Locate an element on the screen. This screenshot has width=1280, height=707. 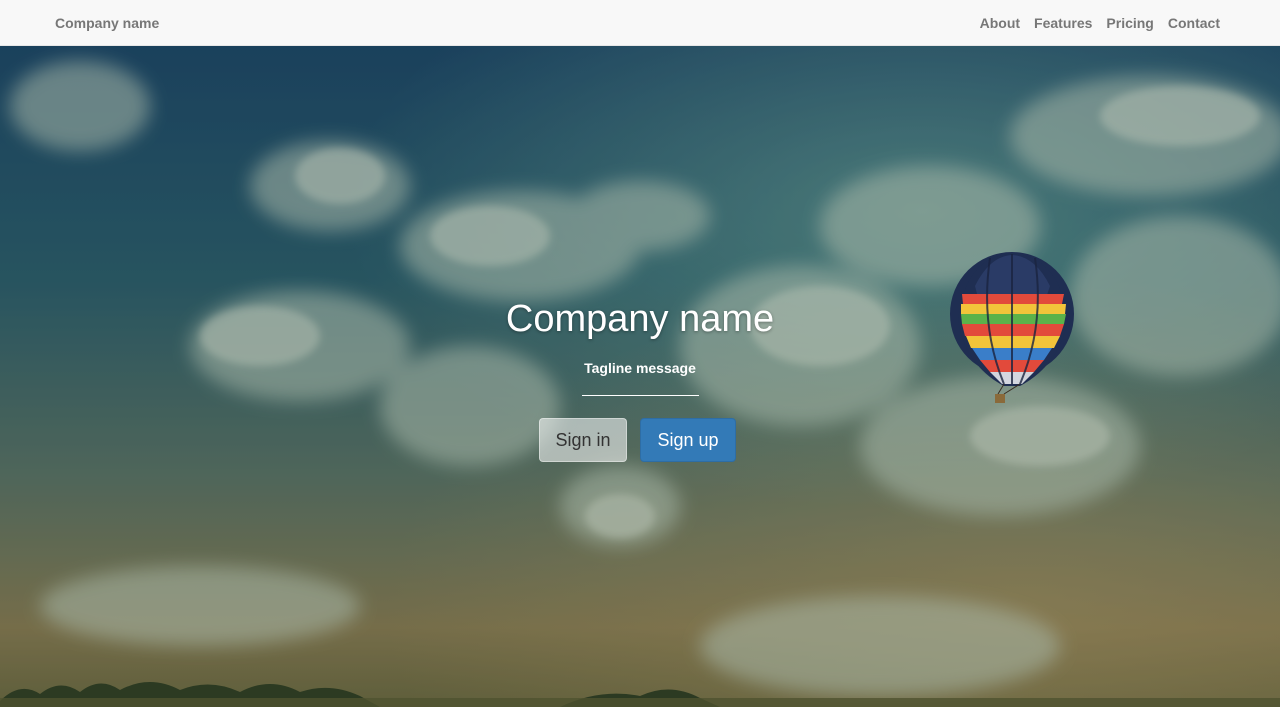
navbar-brand: Company name is located at coordinates (107, 23).